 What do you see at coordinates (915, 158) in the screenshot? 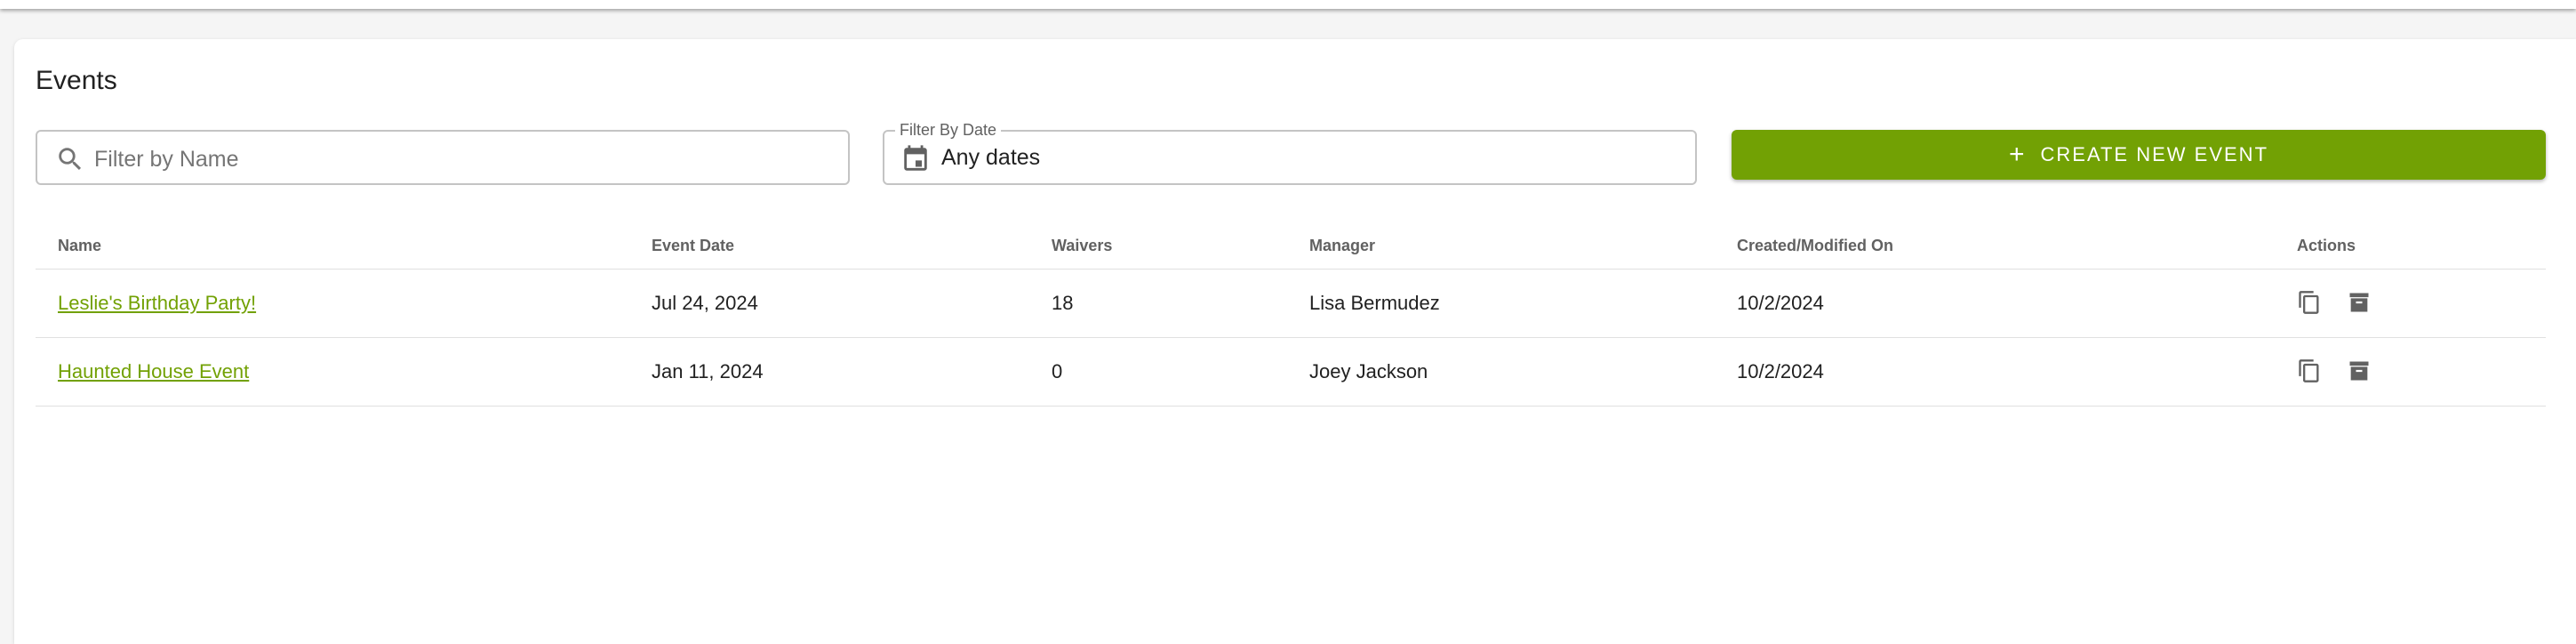
I see `calendar-icon` at bounding box center [915, 158].